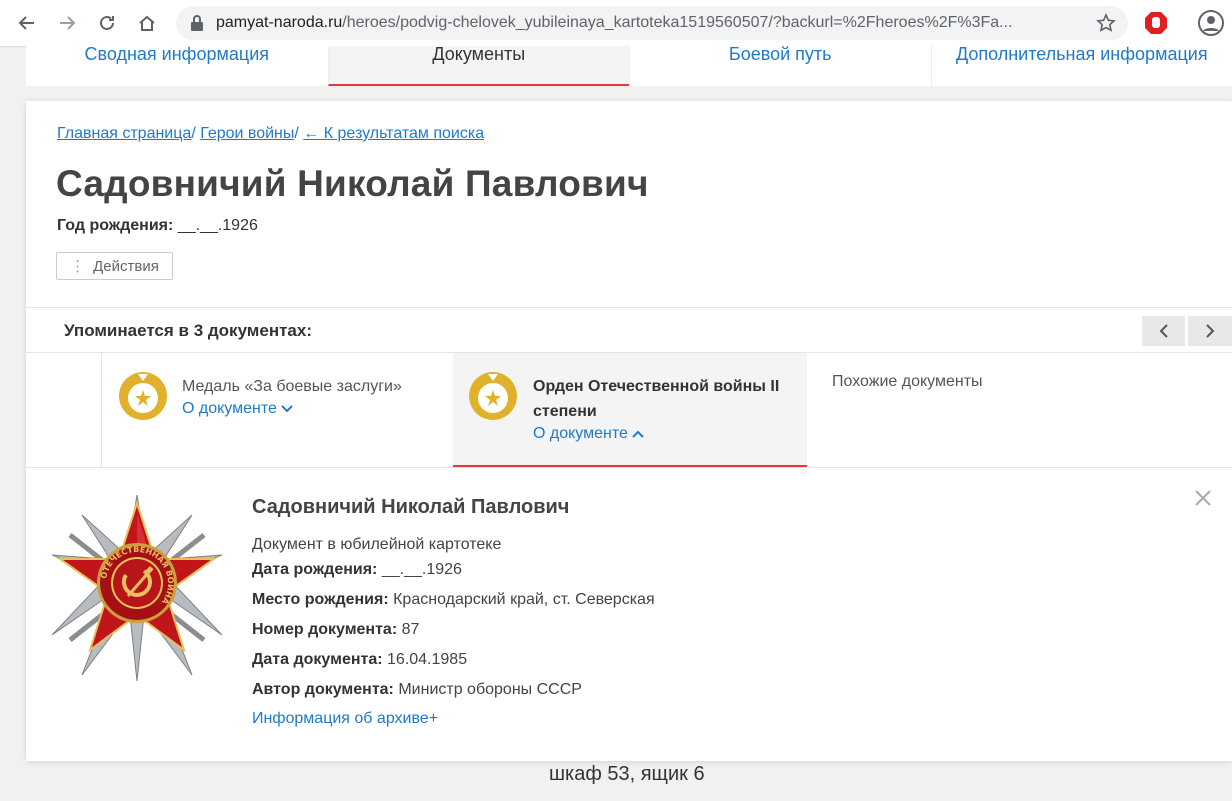  What do you see at coordinates (317, 659) in the screenshot?
I see `field-label: Дата документа:` at bounding box center [317, 659].